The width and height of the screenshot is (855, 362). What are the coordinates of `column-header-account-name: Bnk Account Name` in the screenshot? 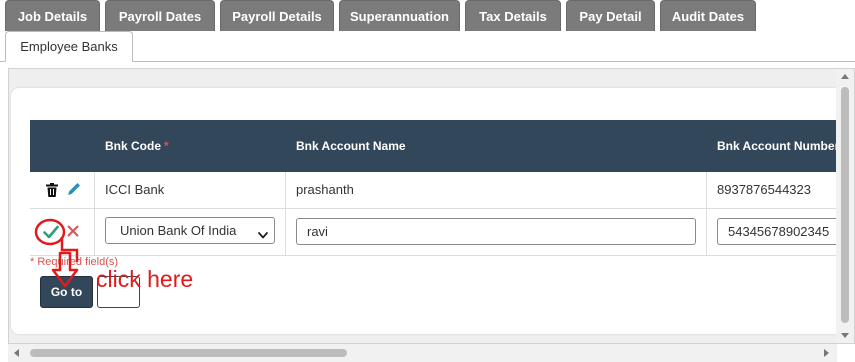 It's located at (496, 146).